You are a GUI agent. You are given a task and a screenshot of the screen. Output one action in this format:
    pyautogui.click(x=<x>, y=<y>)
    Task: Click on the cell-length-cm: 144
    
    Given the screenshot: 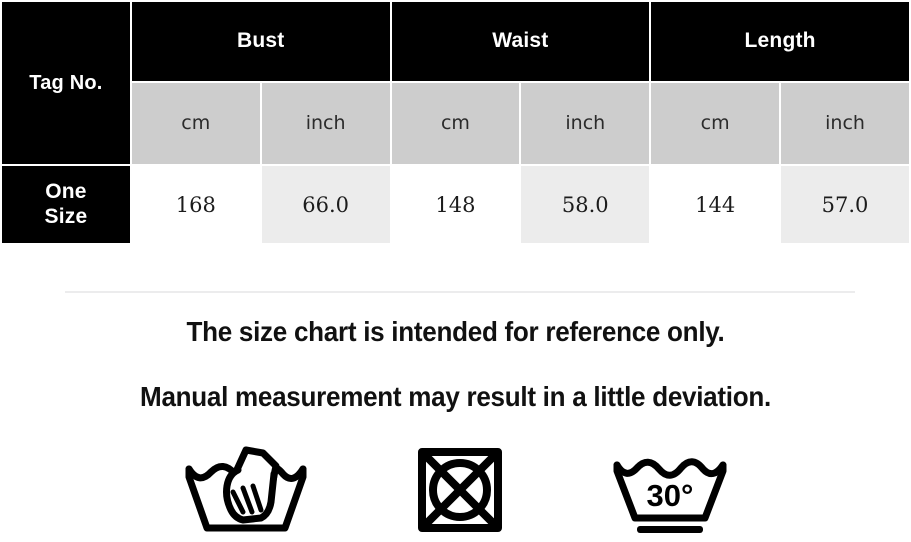 What is the action you would take?
    pyautogui.click(x=715, y=204)
    